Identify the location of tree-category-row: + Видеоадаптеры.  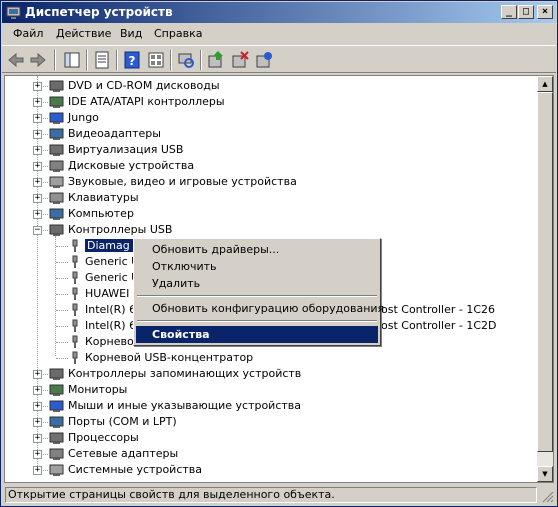
(270, 134).